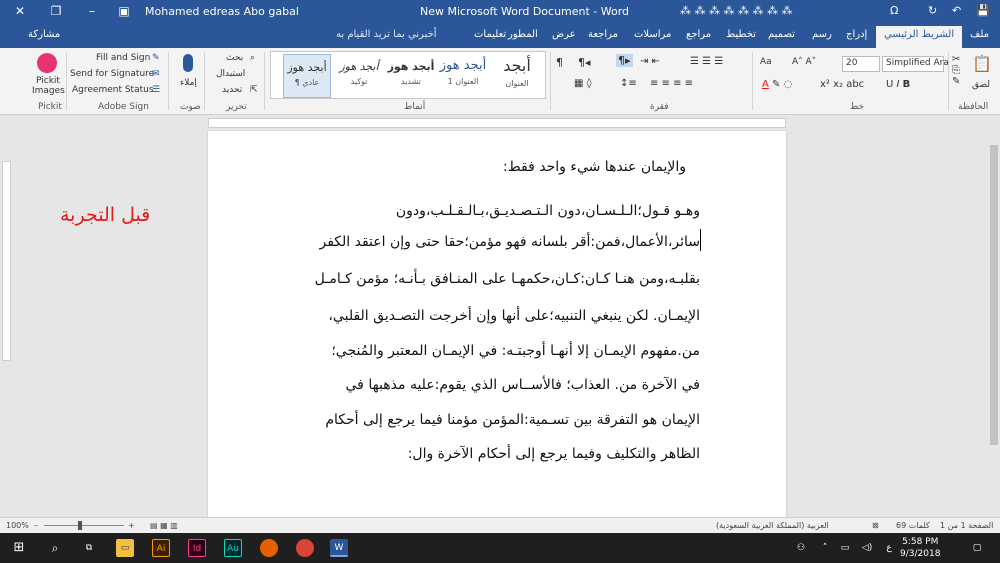  What do you see at coordinates (517, 76) in the screenshot?
I see `style-title: أبجد العنوان` at bounding box center [517, 76].